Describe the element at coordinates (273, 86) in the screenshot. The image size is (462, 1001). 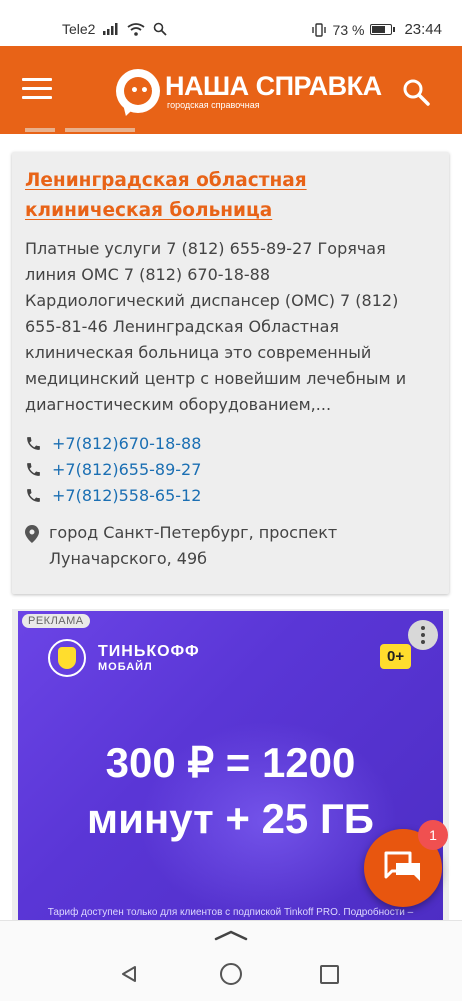
I see `logo-title: НАША СПРАВКА` at that location.